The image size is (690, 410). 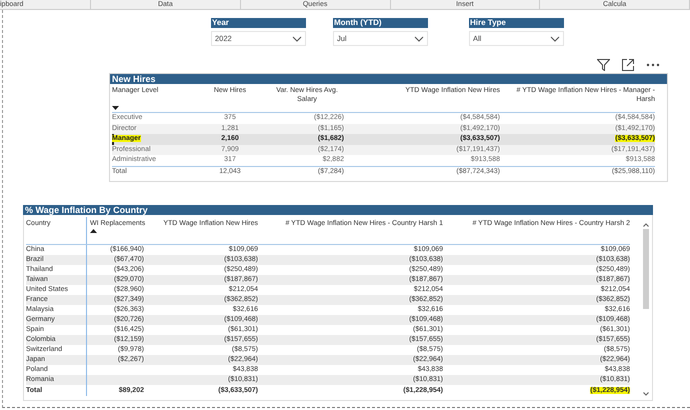 What do you see at coordinates (653, 65) in the screenshot?
I see `more-options-icon` at bounding box center [653, 65].